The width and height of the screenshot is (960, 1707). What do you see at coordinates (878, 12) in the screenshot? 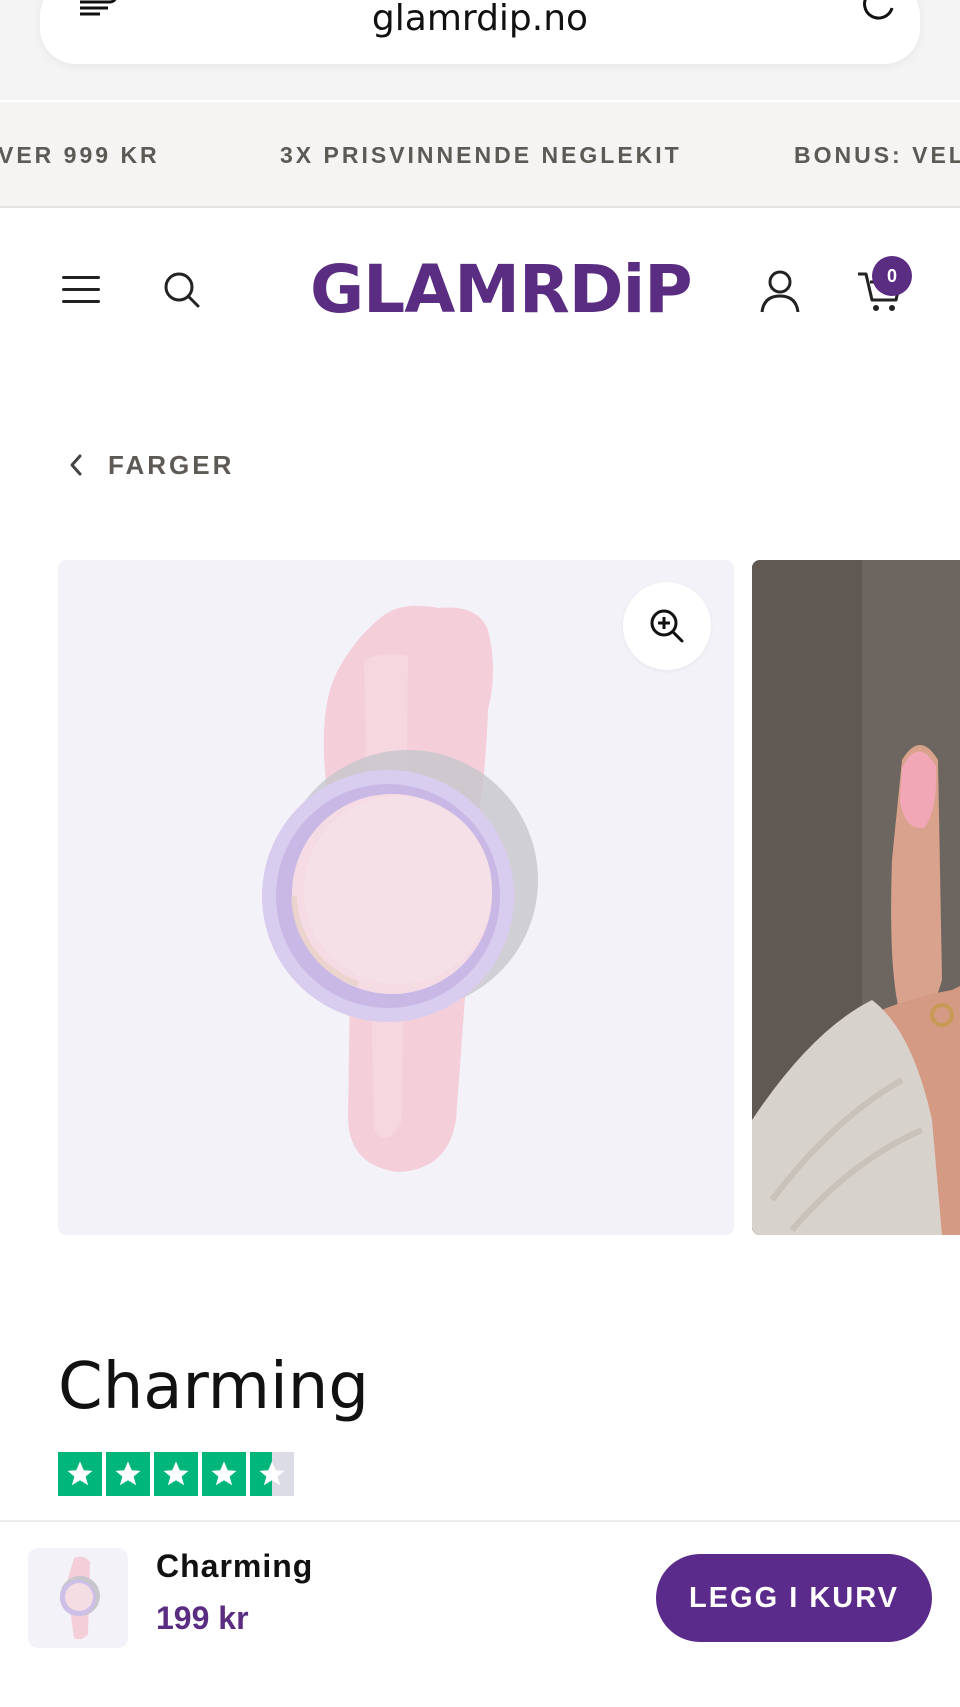
I see `reload-icon` at bounding box center [878, 12].